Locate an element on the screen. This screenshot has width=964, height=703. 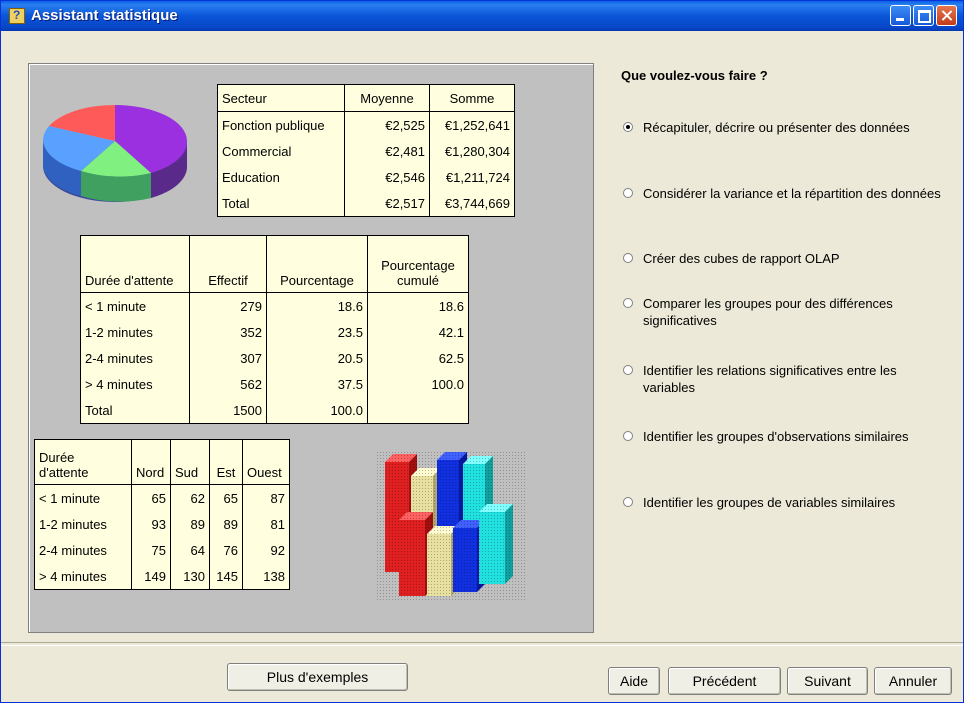
column-header: Moyenne is located at coordinates (387, 98).